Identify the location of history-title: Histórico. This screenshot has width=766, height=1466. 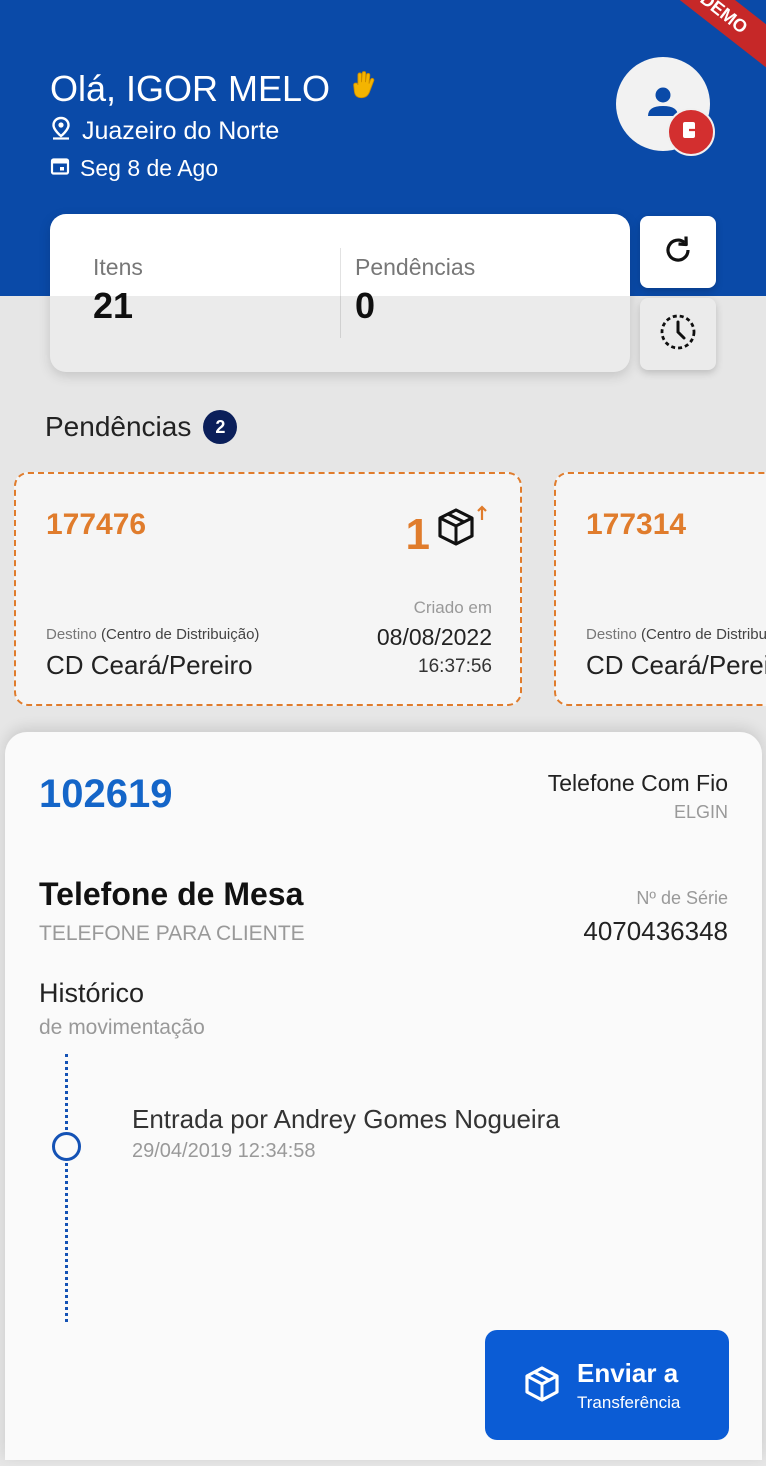
(92, 993).